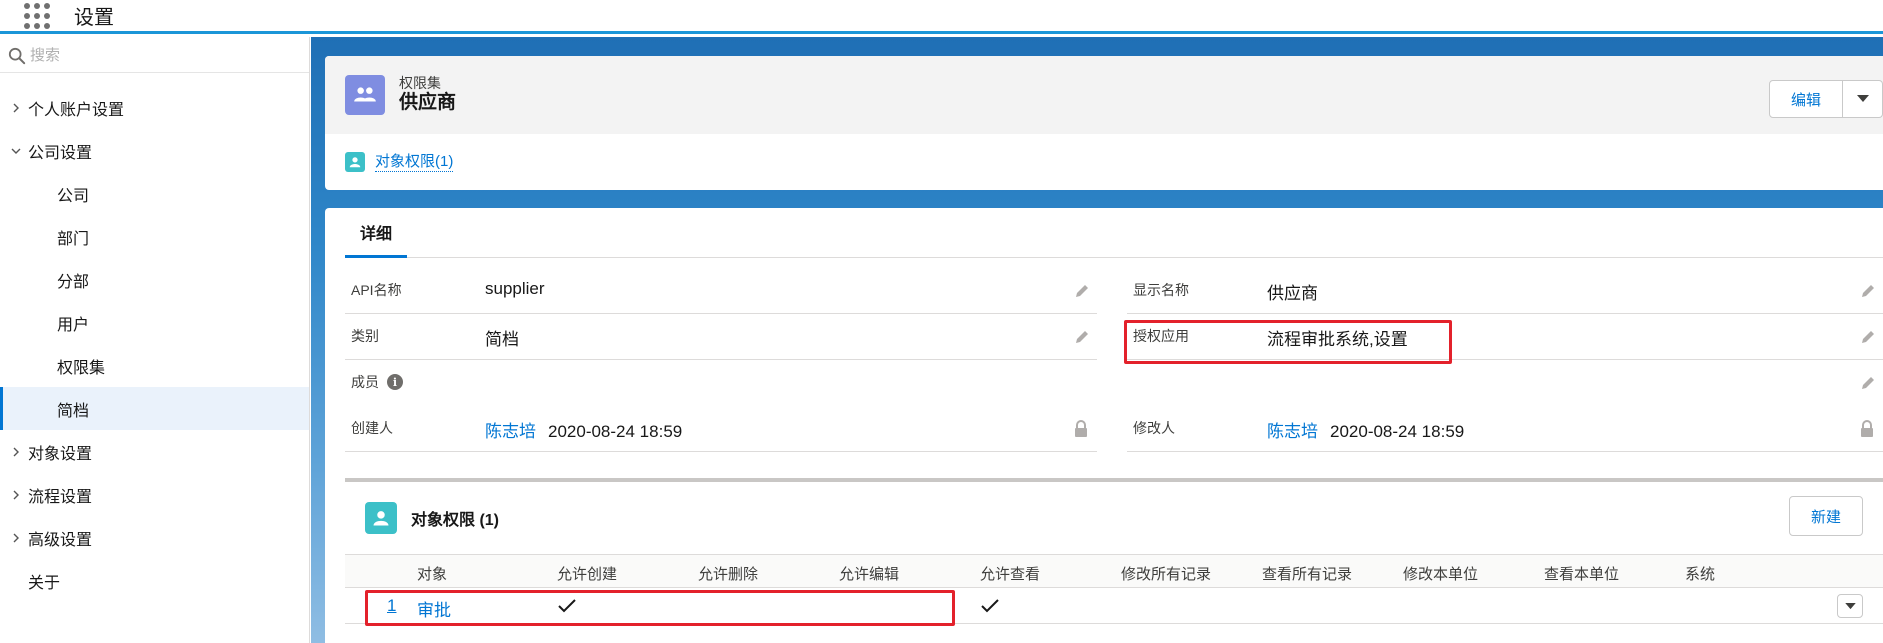 This screenshot has width=1883, height=643. What do you see at coordinates (44, 583) in the screenshot?
I see `sidebar-item-label: 关于` at bounding box center [44, 583].